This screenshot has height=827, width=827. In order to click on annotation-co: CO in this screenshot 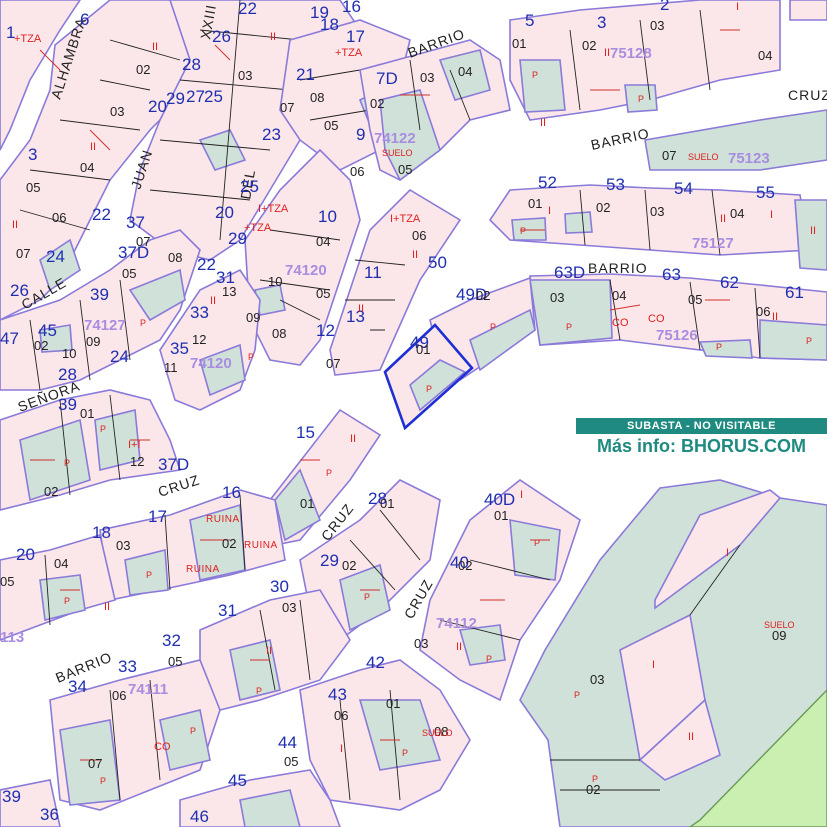, I will do `click(656, 319)`.